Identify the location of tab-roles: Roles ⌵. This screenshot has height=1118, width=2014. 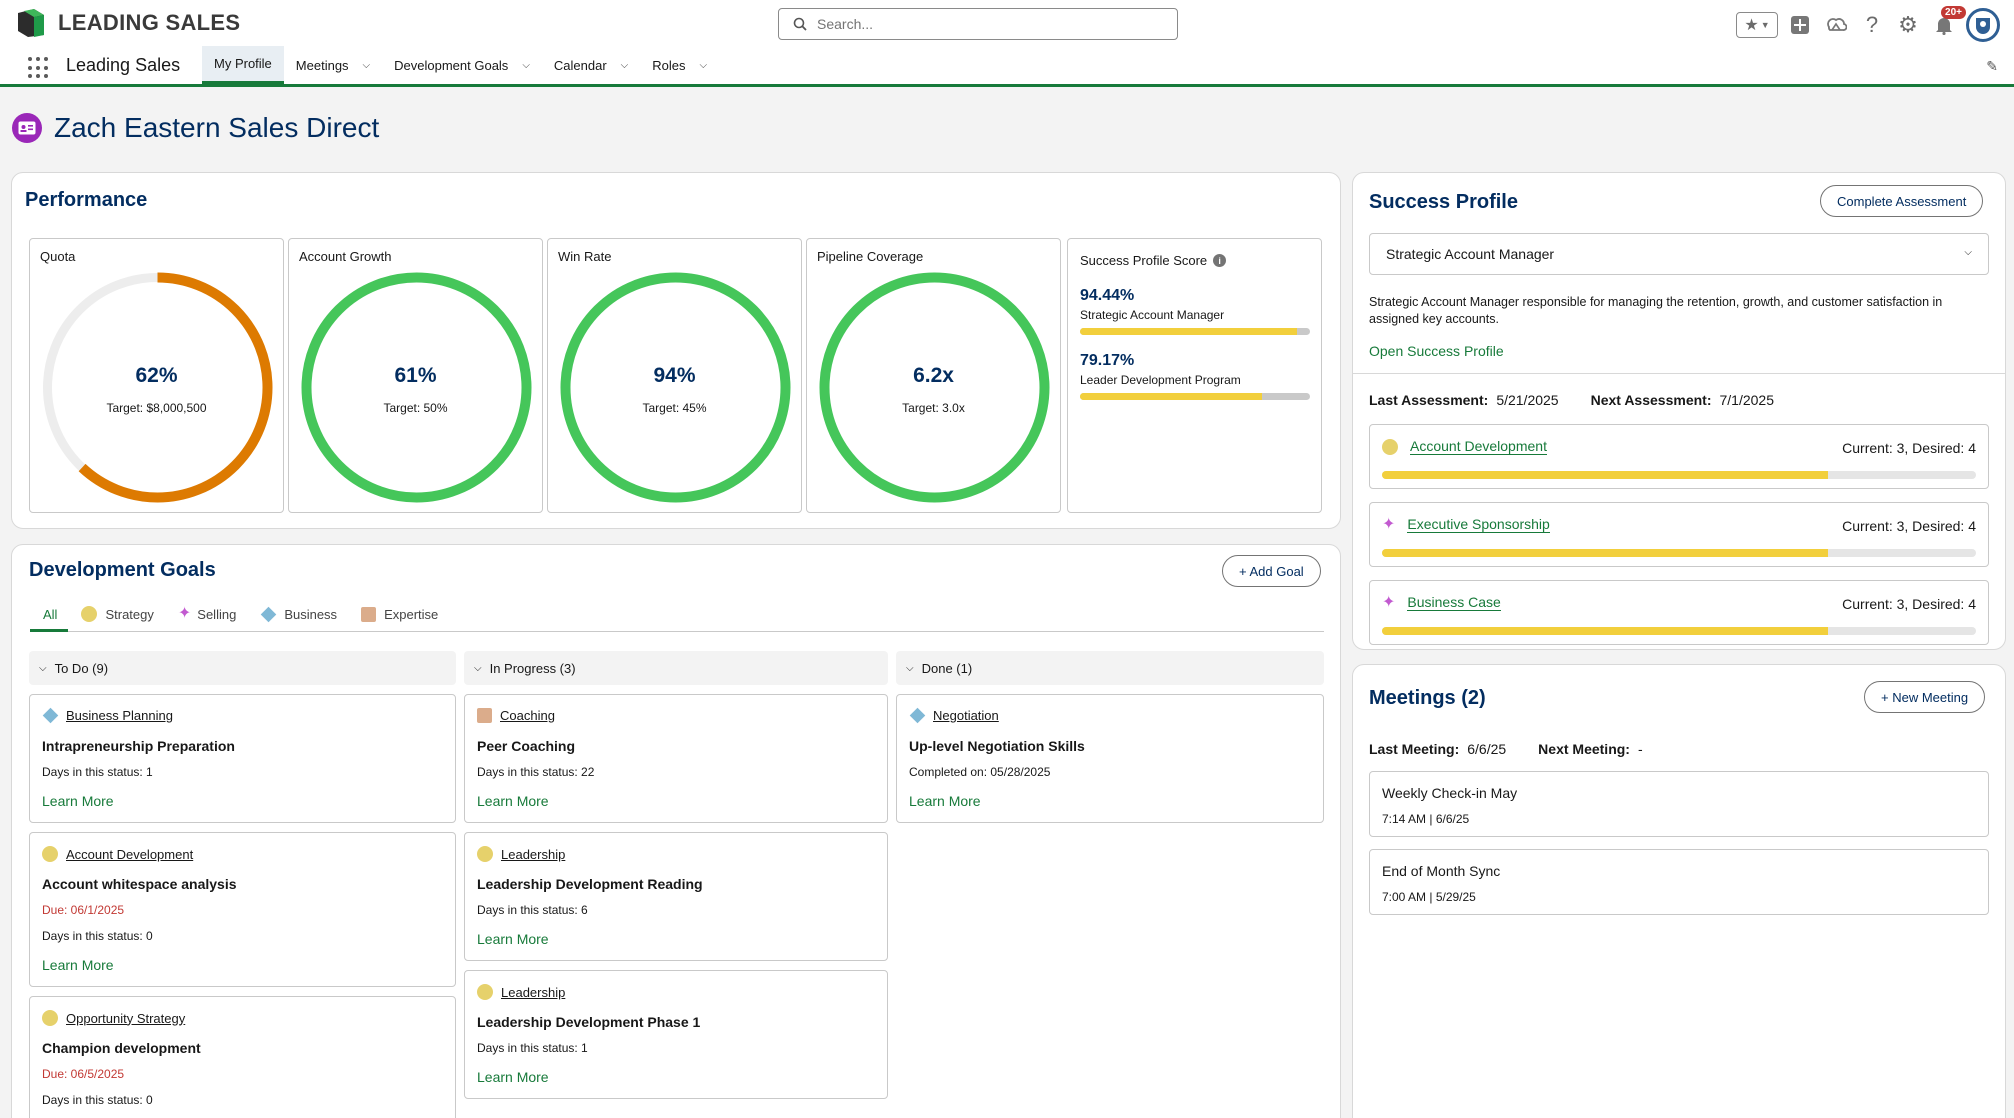
(679, 65).